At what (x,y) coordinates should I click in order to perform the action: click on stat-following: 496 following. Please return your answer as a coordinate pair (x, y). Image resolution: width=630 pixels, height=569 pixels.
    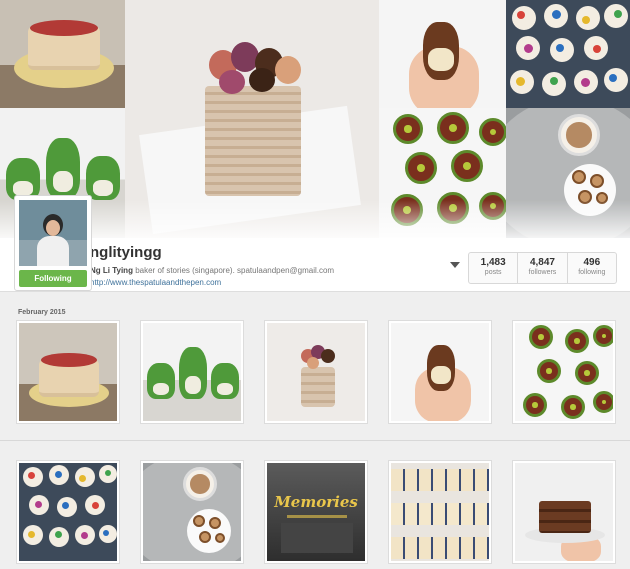
    Looking at the image, I should click on (591, 268).